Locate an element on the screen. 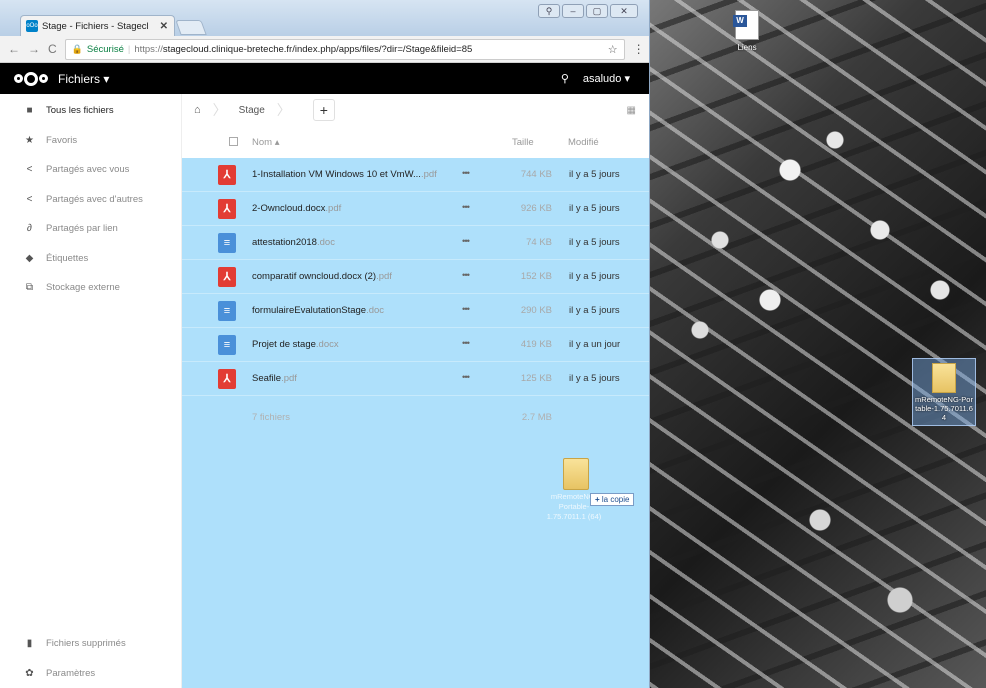 The height and width of the screenshot is (688, 986). desktop-icon-label: mRemoteNG-Portable-1.75.7011.64 is located at coordinates (944, 408).